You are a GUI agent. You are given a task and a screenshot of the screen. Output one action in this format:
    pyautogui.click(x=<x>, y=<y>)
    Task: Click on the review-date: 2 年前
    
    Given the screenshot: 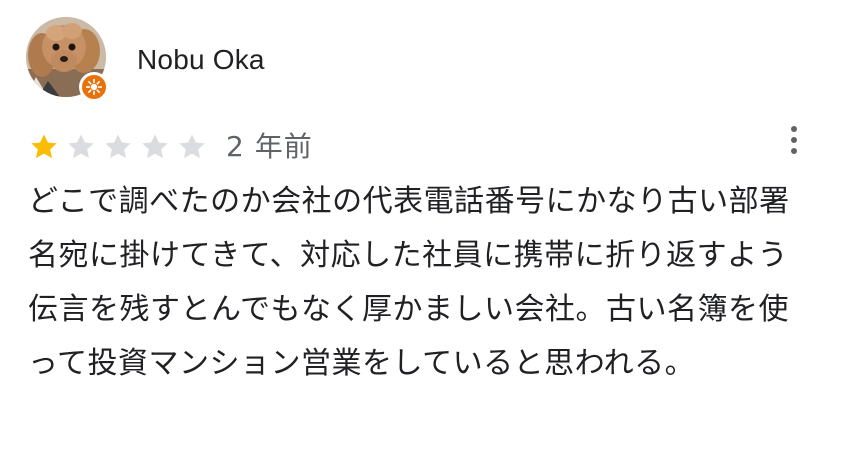 What is the action you would take?
    pyautogui.click(x=269, y=146)
    